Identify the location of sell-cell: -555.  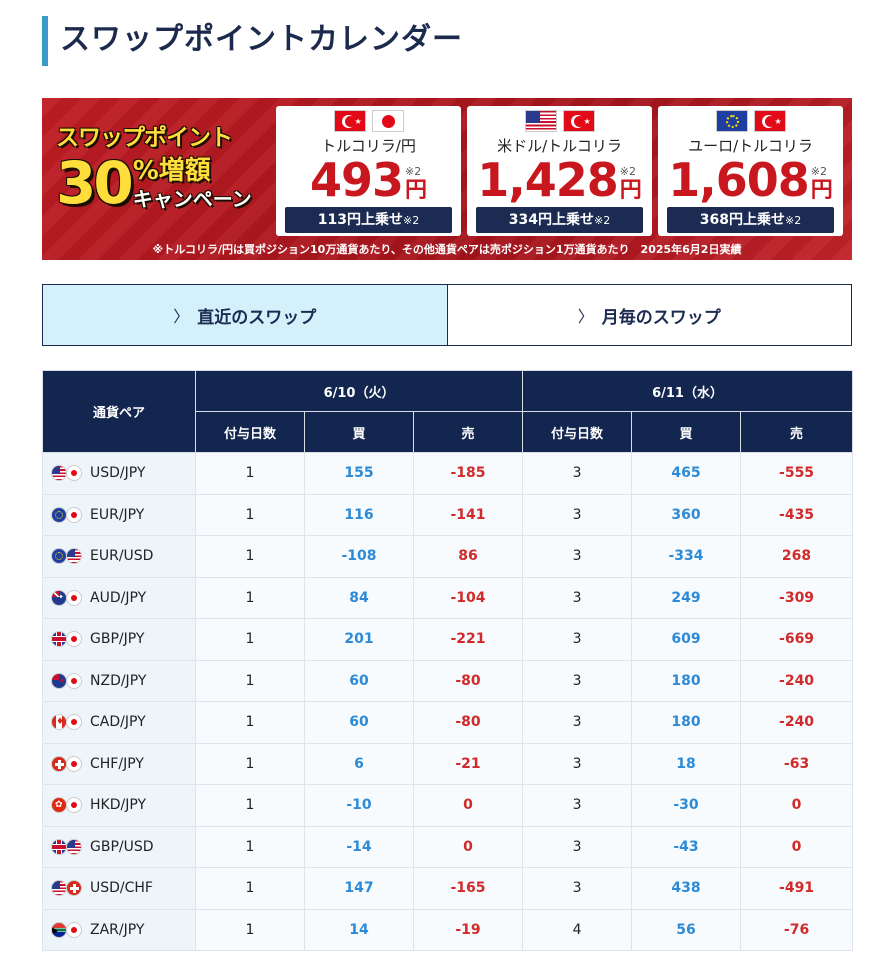
(797, 473).